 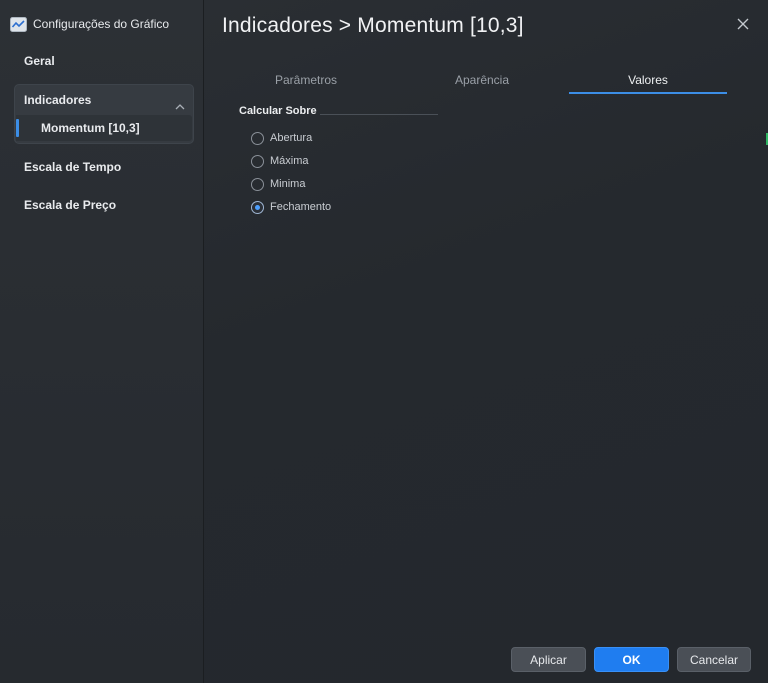 I want to click on cancel-button: Cancelar, so click(x=714, y=659).